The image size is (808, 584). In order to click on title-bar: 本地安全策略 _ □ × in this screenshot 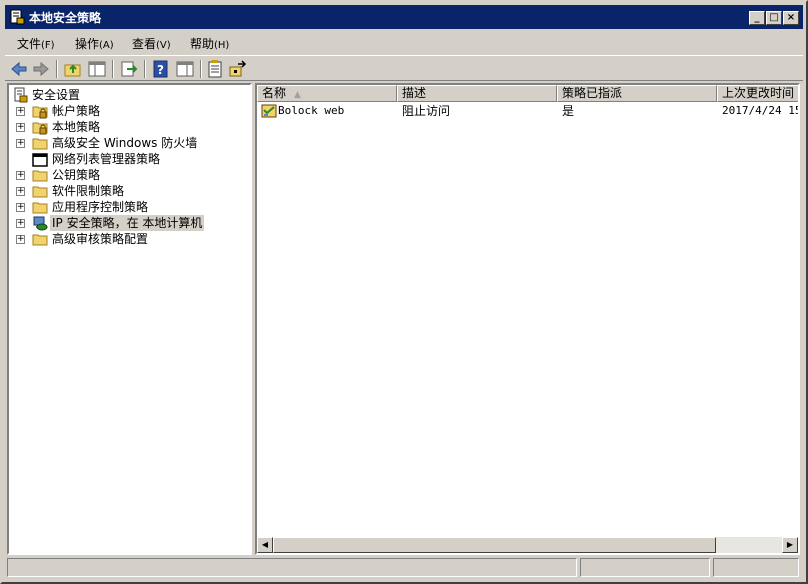, I will do `click(404, 17)`.